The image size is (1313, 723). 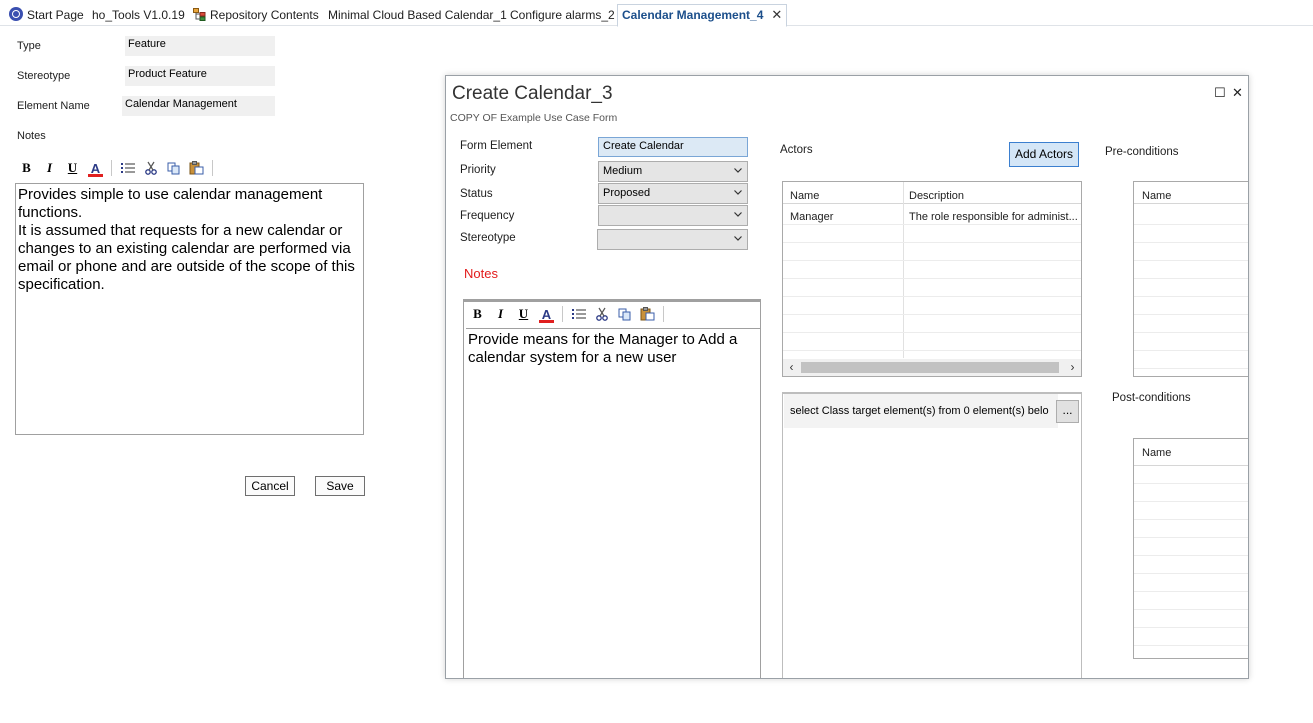 I want to click on column-header-description: Description, so click(x=936, y=196).